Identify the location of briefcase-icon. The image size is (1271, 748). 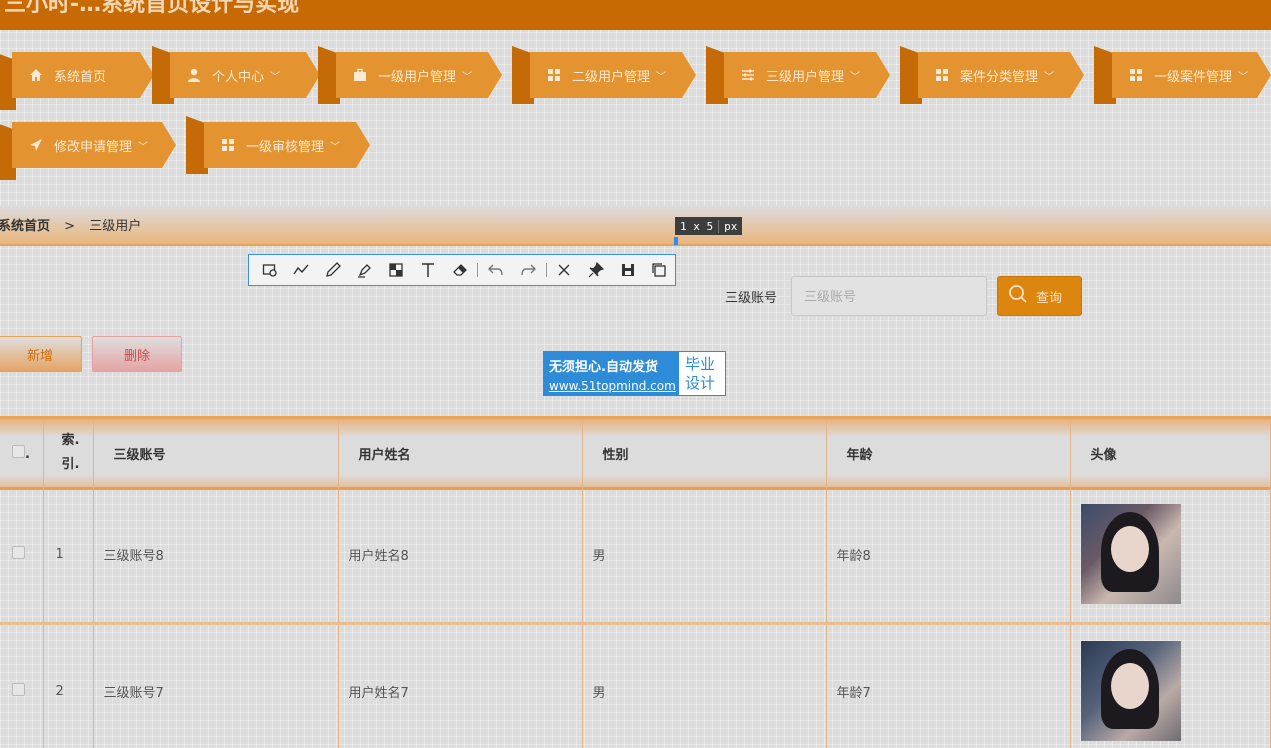
(360, 75).